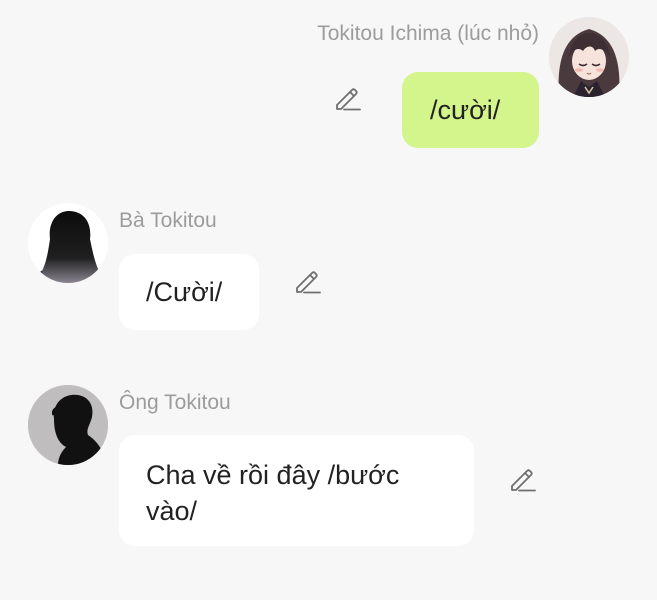  What do you see at coordinates (175, 402) in the screenshot?
I see `sender-name: Ông Tokitou` at bounding box center [175, 402].